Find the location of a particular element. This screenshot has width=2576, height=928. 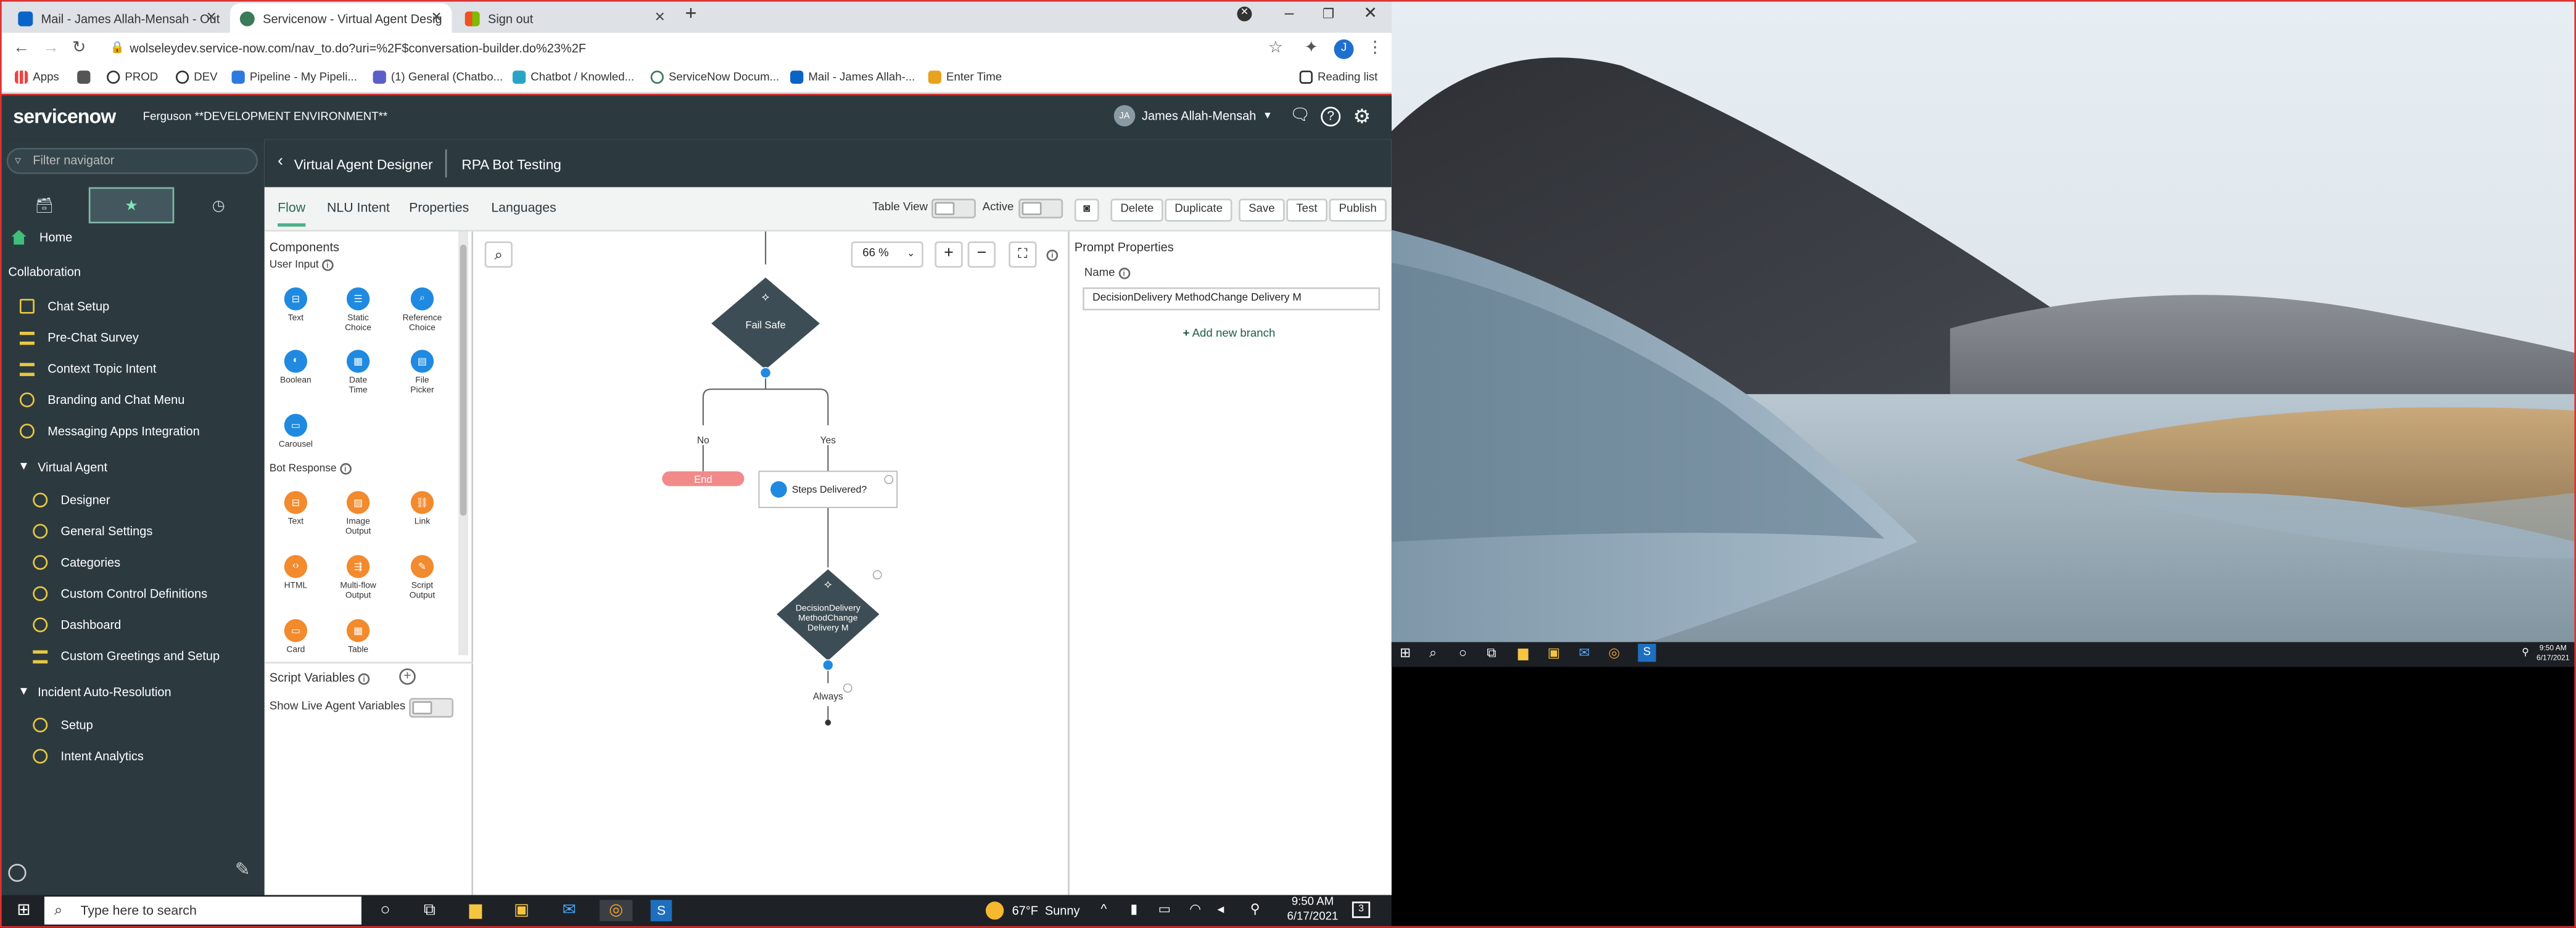

filter-navigator-input: ▿ Filter navigator is located at coordinates (132, 161).